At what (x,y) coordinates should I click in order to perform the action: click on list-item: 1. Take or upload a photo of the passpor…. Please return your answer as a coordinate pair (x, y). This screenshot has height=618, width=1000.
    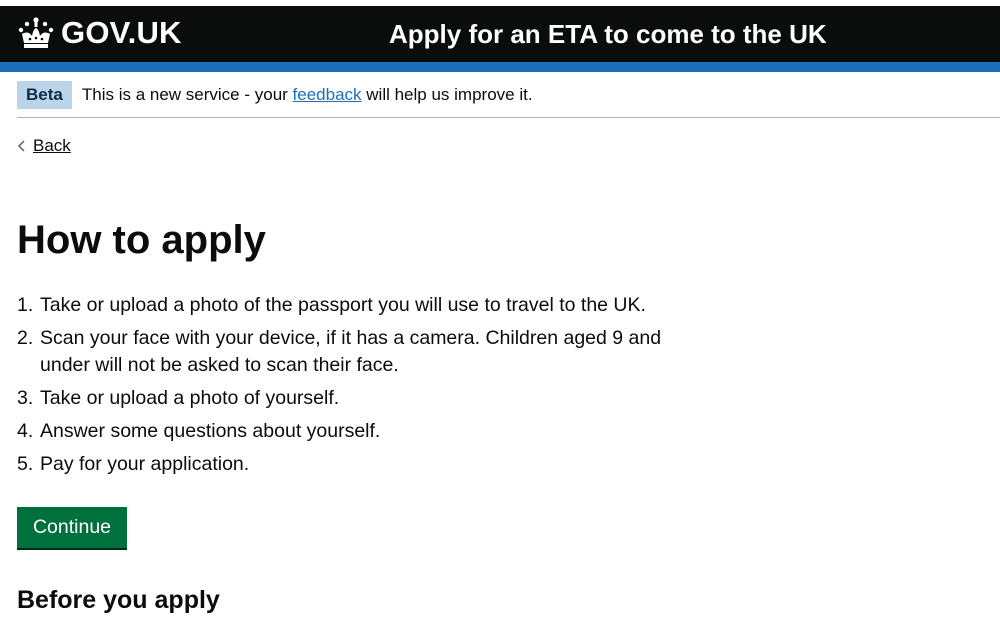
    Looking at the image, I should click on (357, 305).